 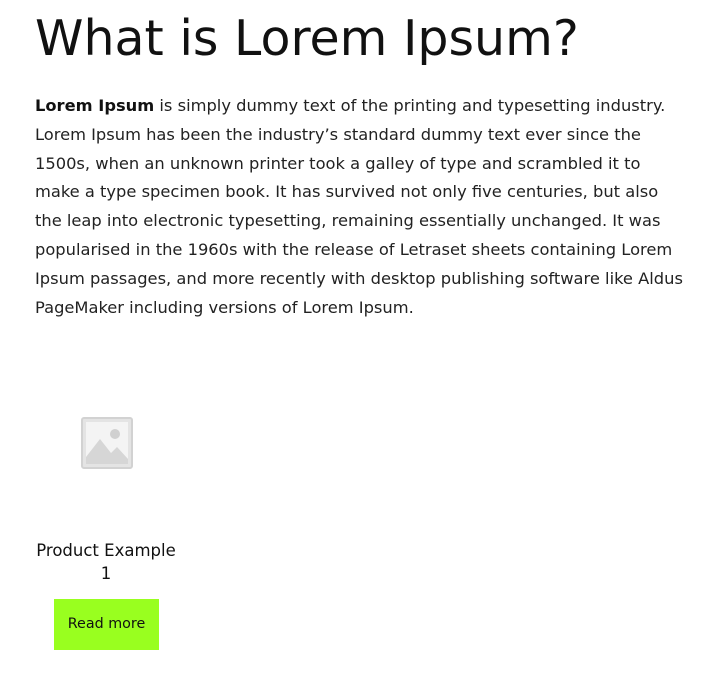 I want to click on product-title: Product Example 1, so click(x=106, y=562).